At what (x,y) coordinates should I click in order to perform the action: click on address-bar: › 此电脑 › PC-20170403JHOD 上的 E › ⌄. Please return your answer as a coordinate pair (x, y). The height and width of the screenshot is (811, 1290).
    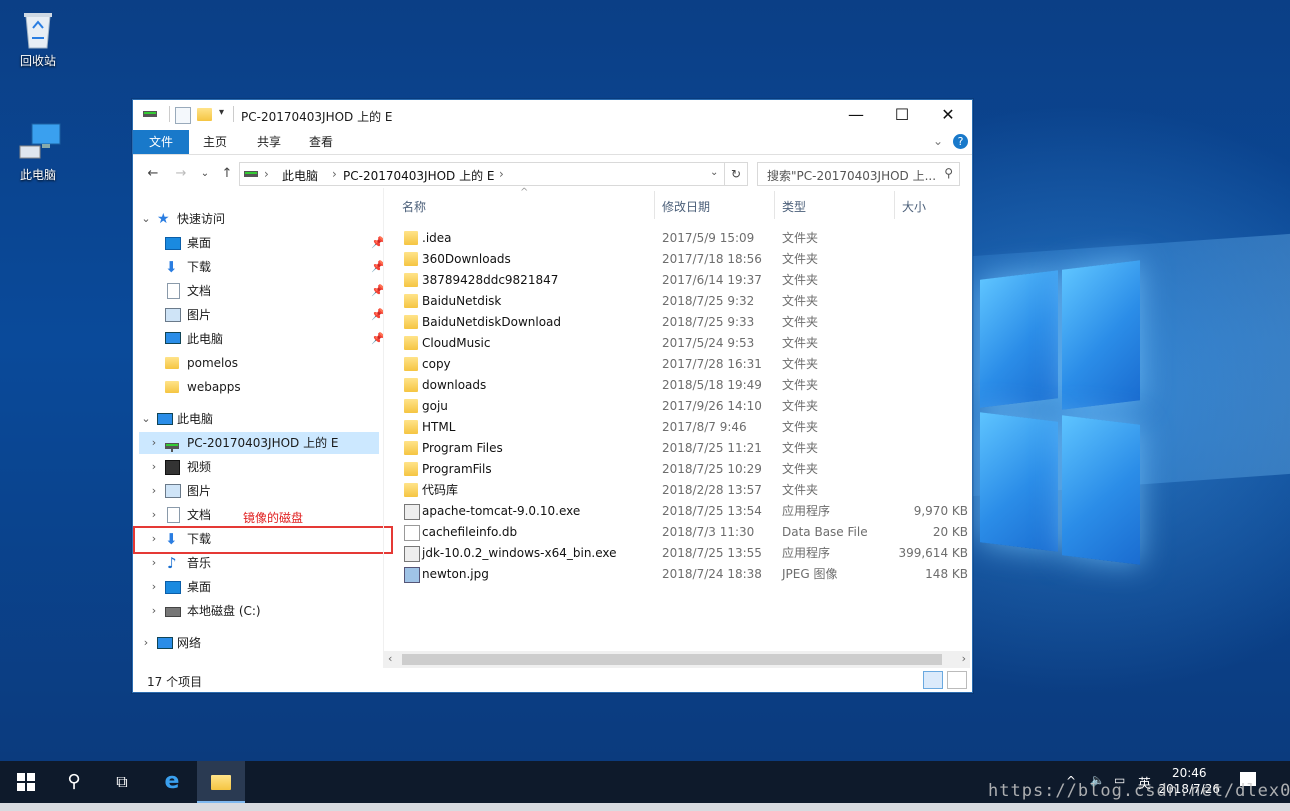
    Looking at the image, I should click on (482, 174).